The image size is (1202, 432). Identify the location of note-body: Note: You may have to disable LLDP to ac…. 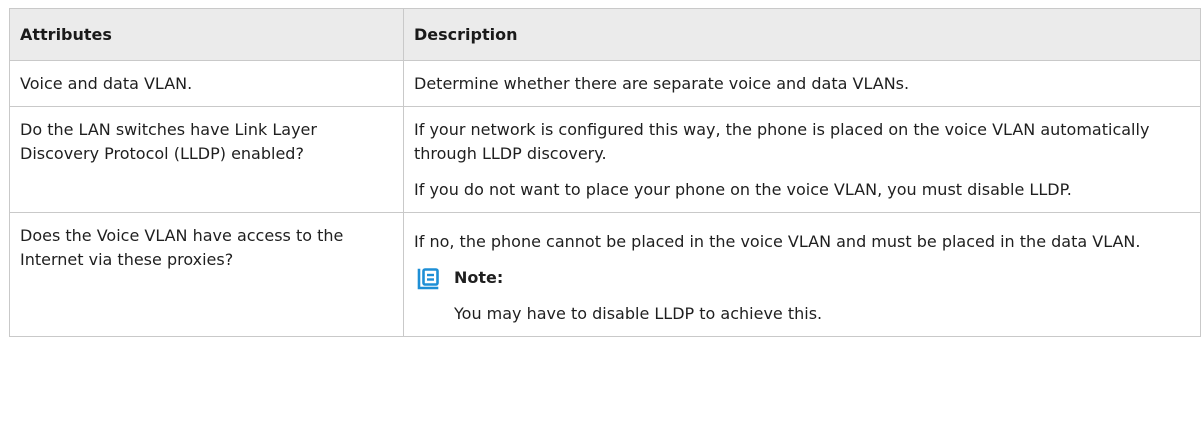
(822, 296).